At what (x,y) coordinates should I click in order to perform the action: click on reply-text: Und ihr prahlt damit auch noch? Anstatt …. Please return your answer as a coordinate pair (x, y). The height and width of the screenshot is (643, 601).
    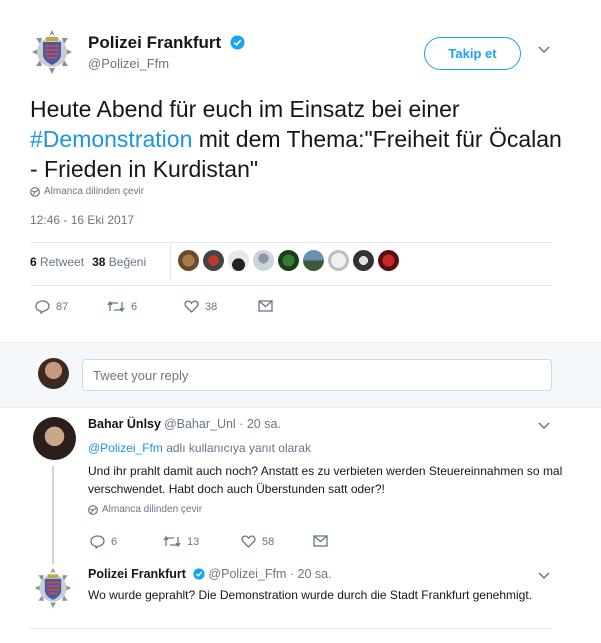
    Looking at the image, I should click on (325, 480).